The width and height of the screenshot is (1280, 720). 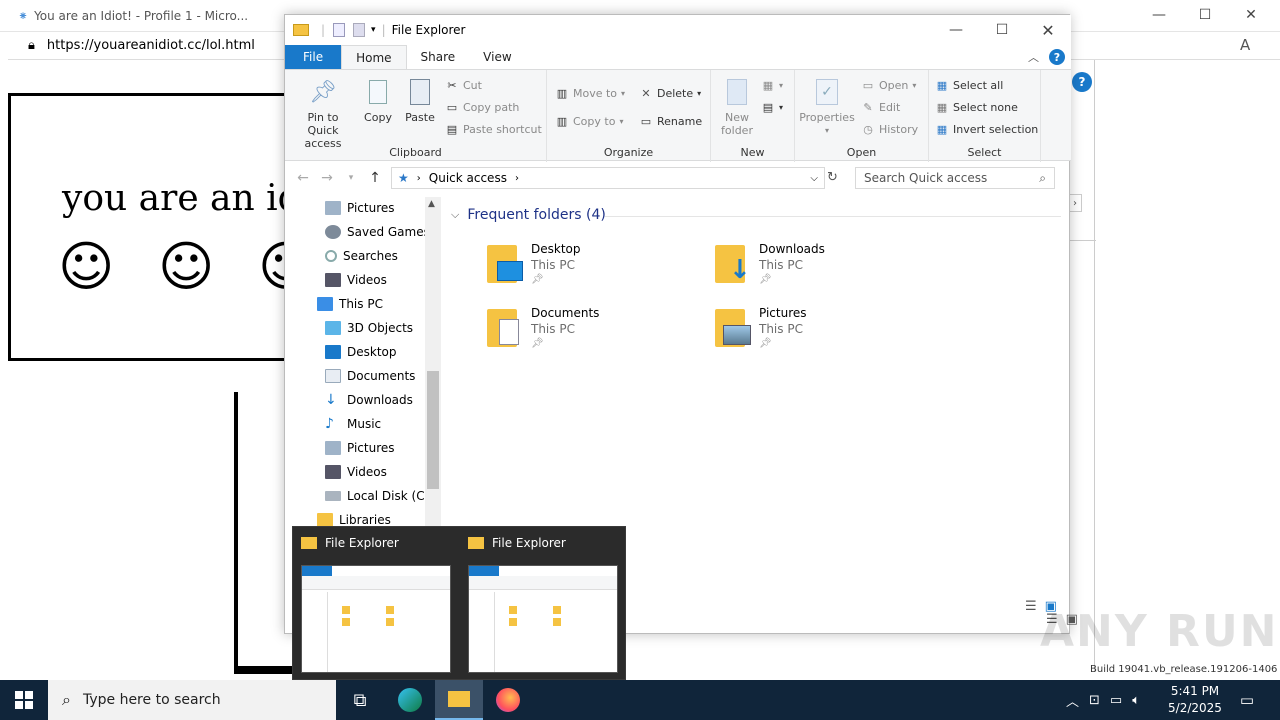 What do you see at coordinates (360, 448) in the screenshot?
I see `nav-item-pictures-pc: Pictures` at bounding box center [360, 448].